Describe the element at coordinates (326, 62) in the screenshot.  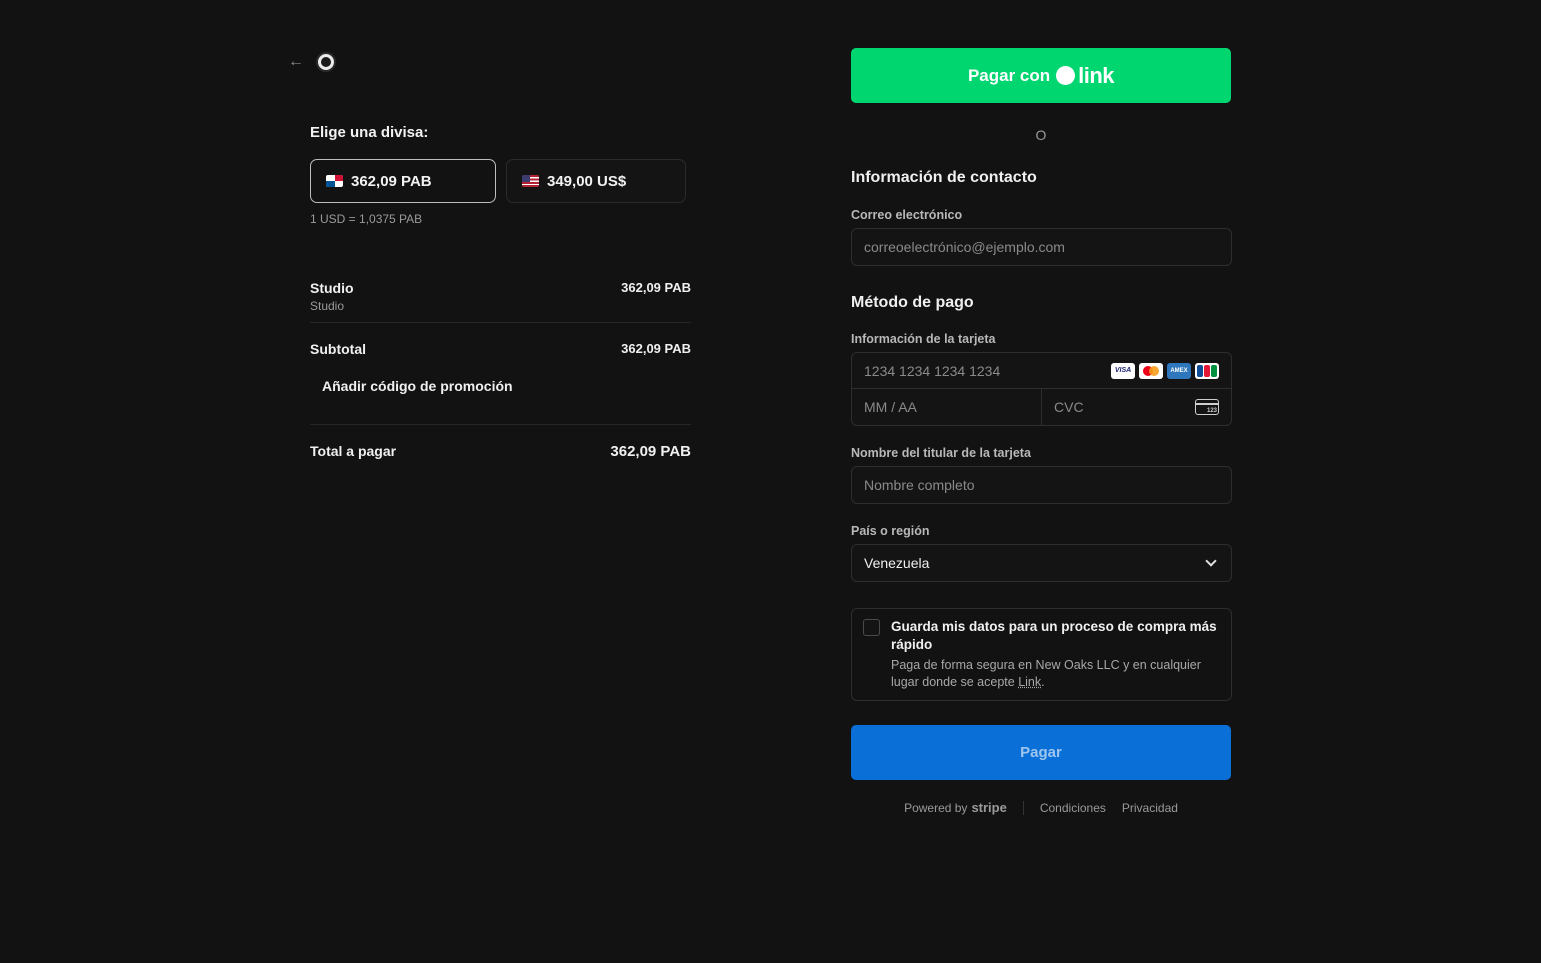
I see `merchant-logo` at that location.